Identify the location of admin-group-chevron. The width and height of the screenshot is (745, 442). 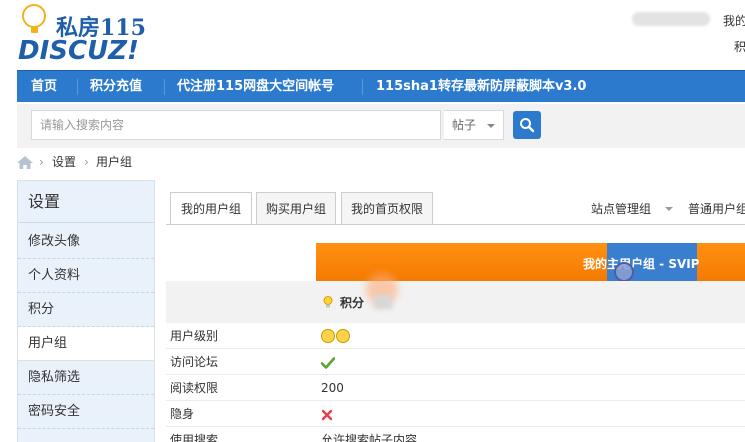
(667, 206).